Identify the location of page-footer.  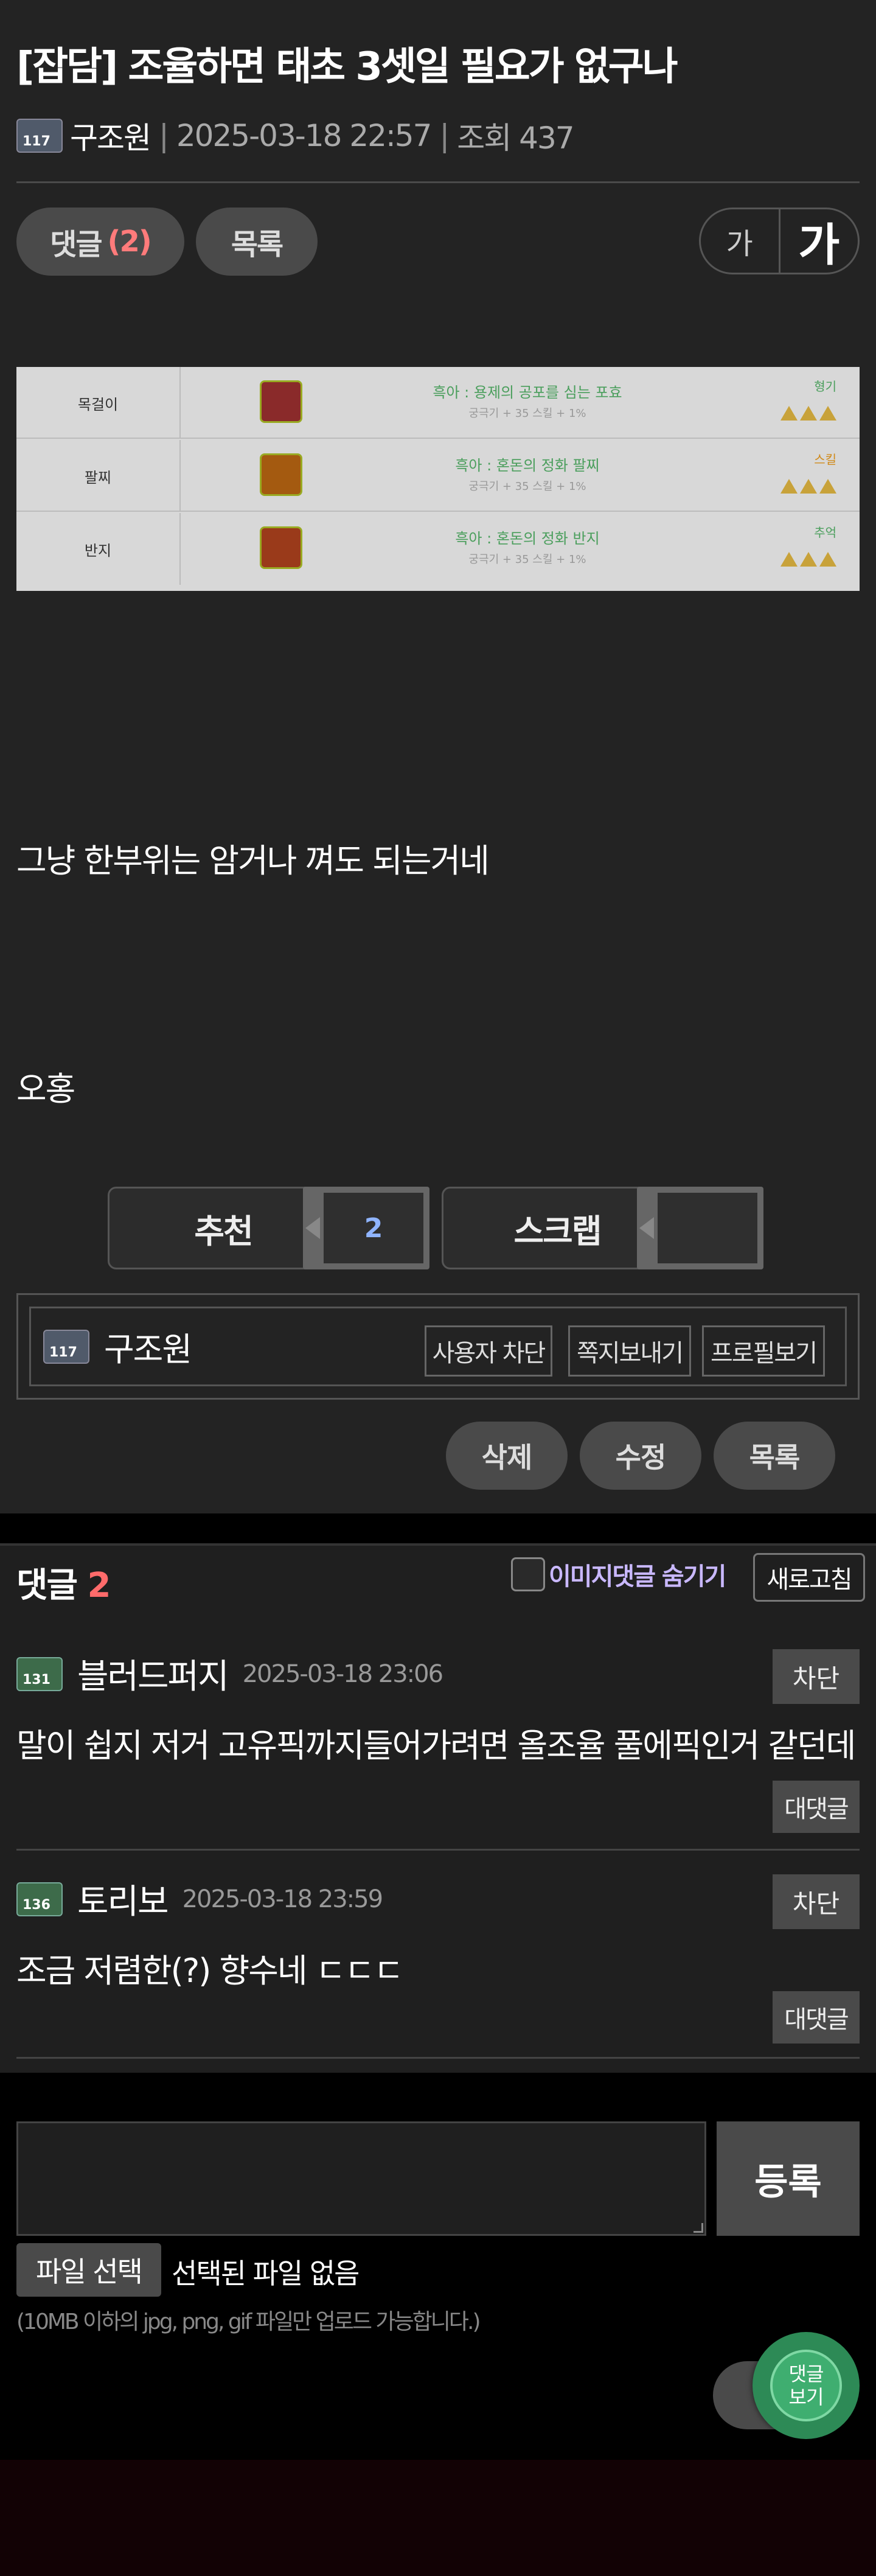
(438, 2518).